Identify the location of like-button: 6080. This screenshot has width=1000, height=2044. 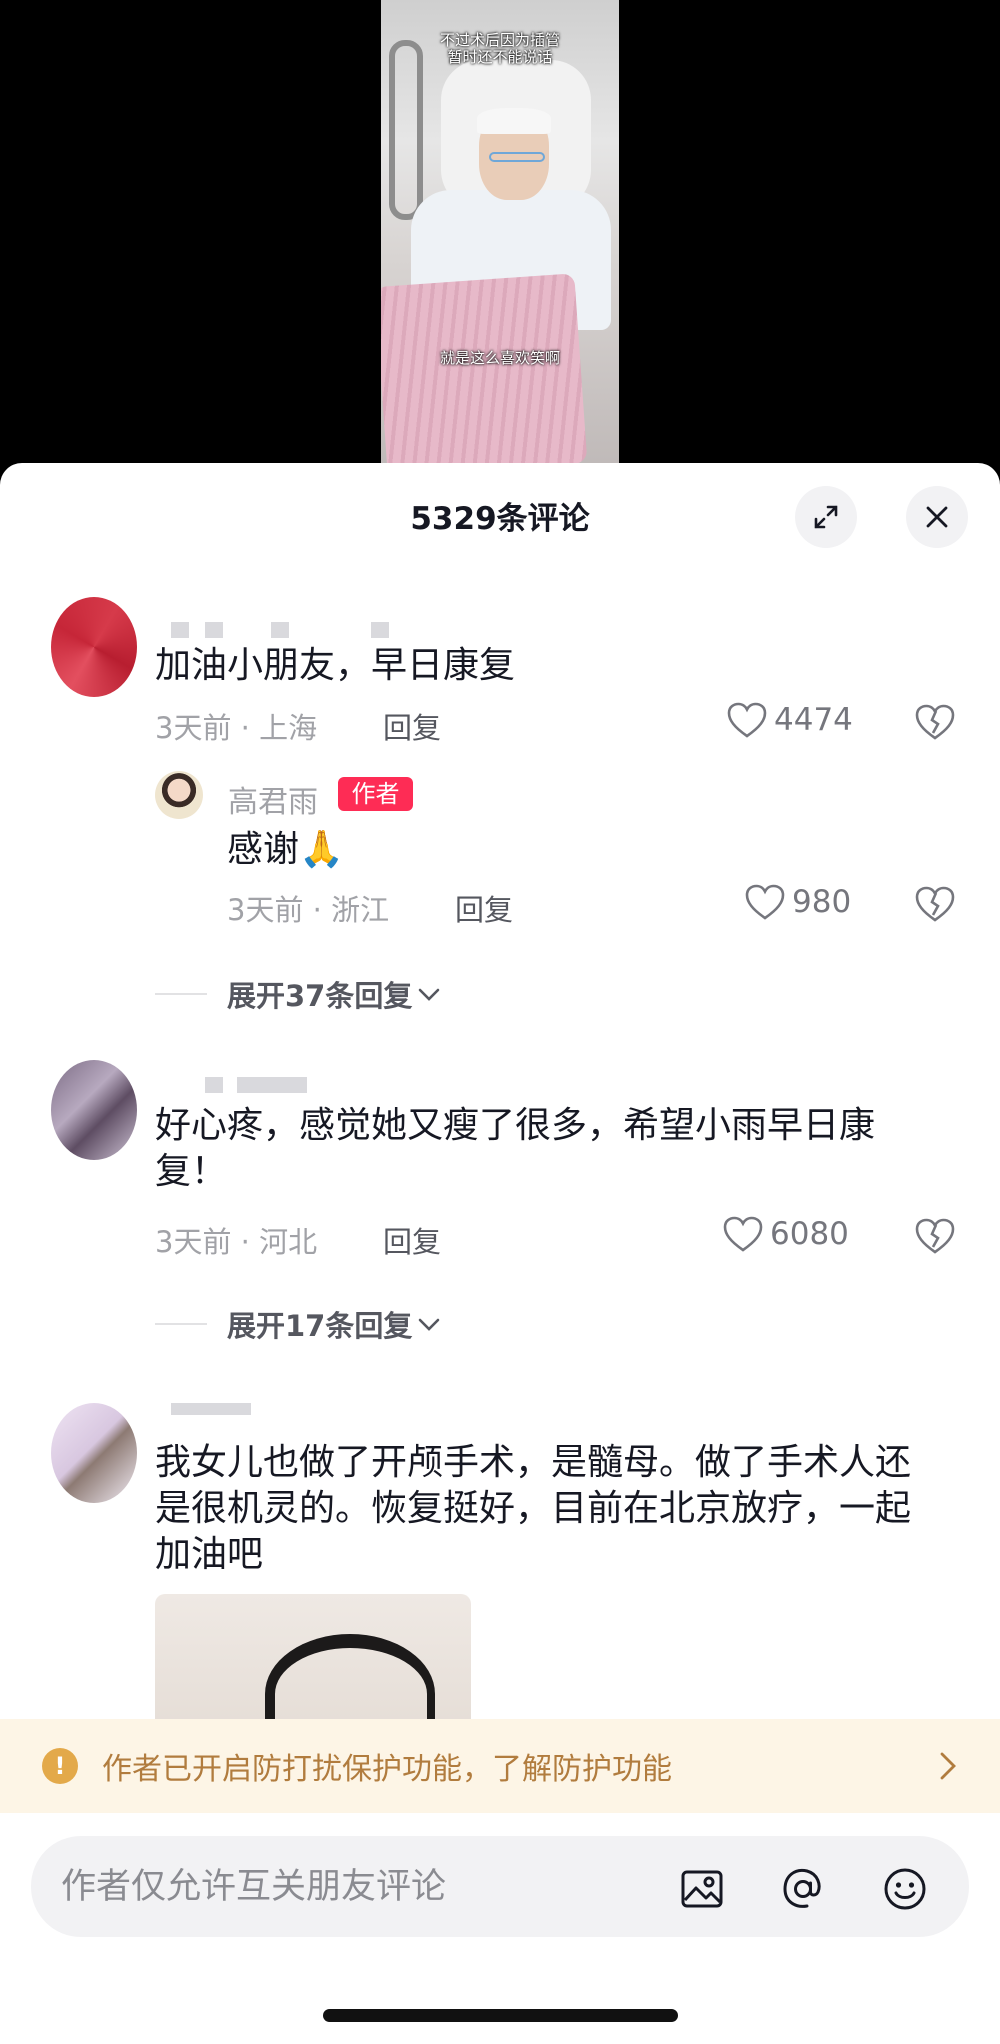
(785, 1234).